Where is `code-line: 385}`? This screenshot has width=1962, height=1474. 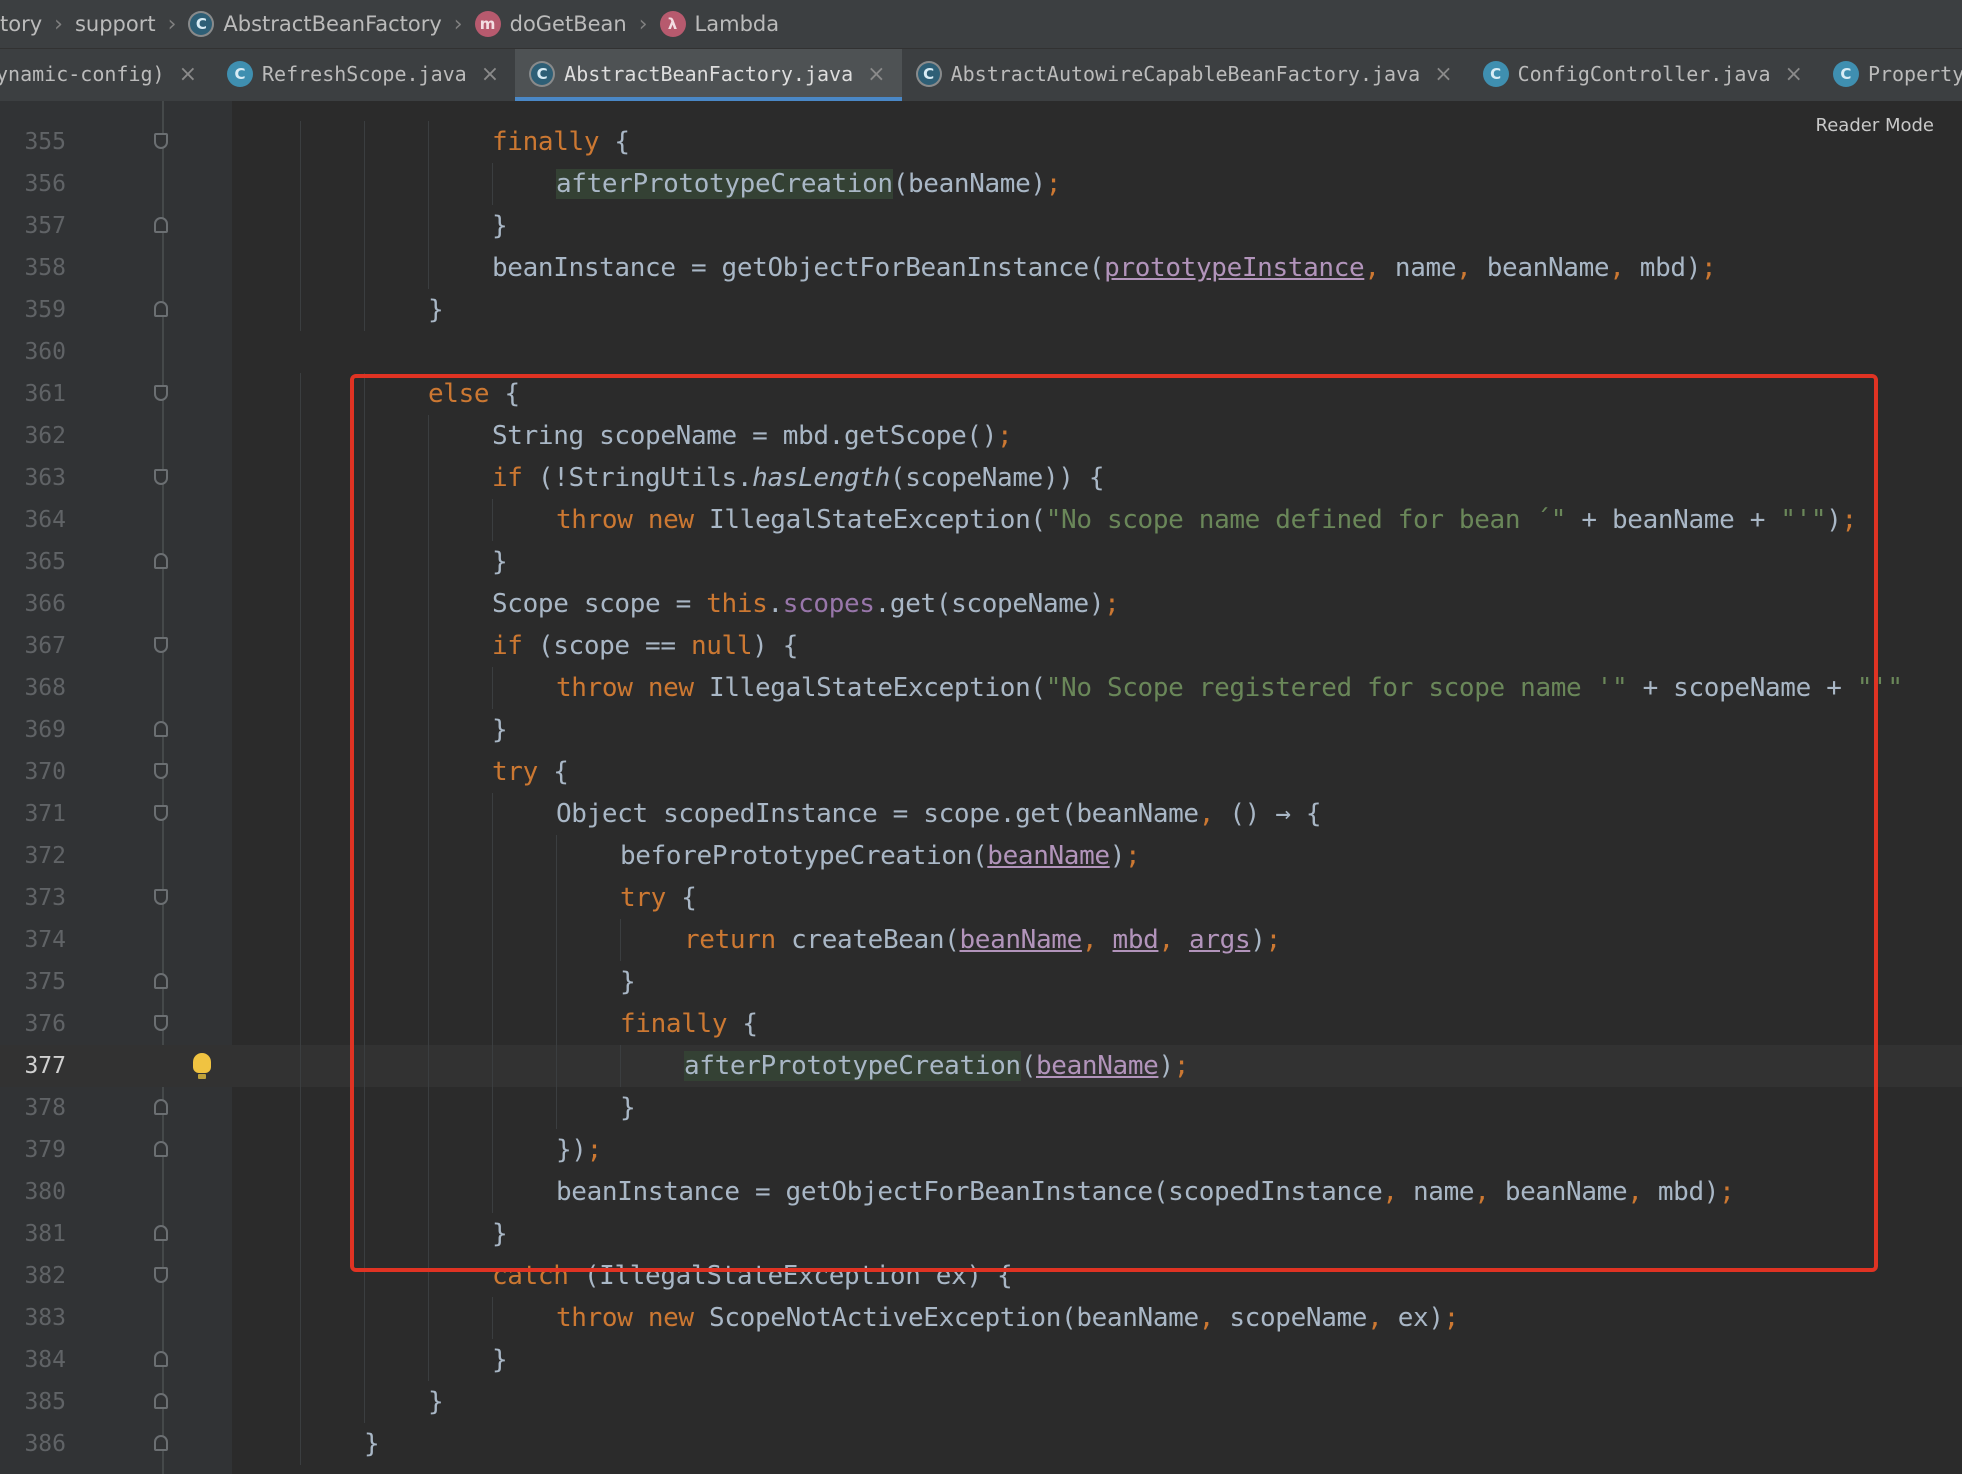
code-line: 385} is located at coordinates (981, 1402).